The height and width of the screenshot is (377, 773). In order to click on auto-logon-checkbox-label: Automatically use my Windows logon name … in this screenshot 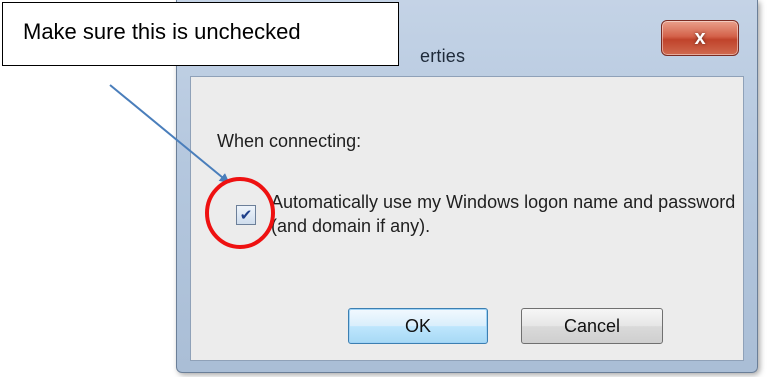, I will do `click(506, 214)`.